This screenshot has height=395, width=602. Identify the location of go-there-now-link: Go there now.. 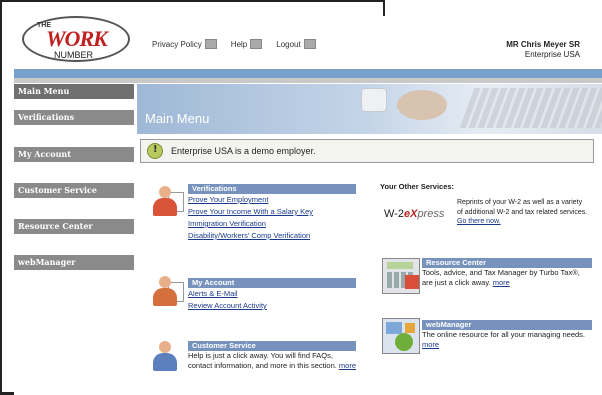
(479, 221).